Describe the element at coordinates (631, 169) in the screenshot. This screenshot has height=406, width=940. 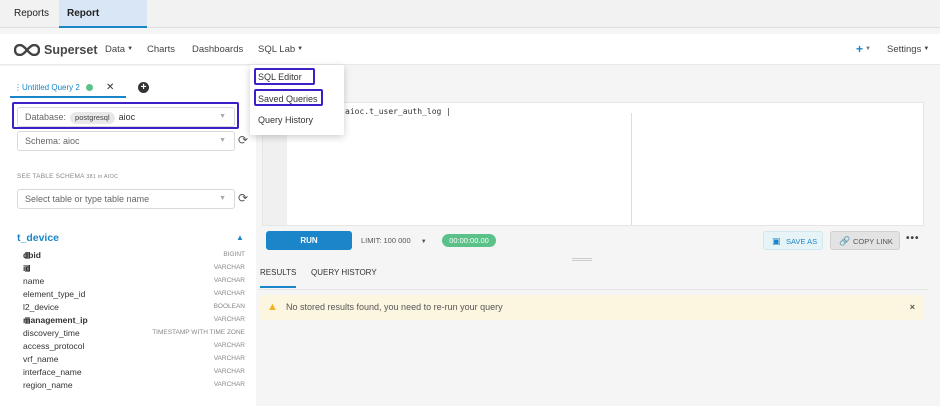
I see `editor-divider` at that location.